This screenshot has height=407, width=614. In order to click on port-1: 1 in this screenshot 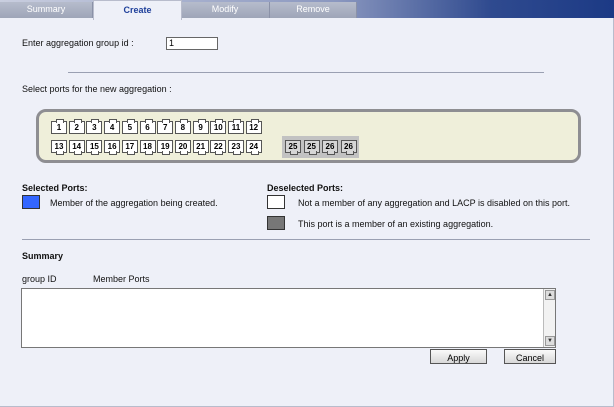, I will do `click(59, 126)`.